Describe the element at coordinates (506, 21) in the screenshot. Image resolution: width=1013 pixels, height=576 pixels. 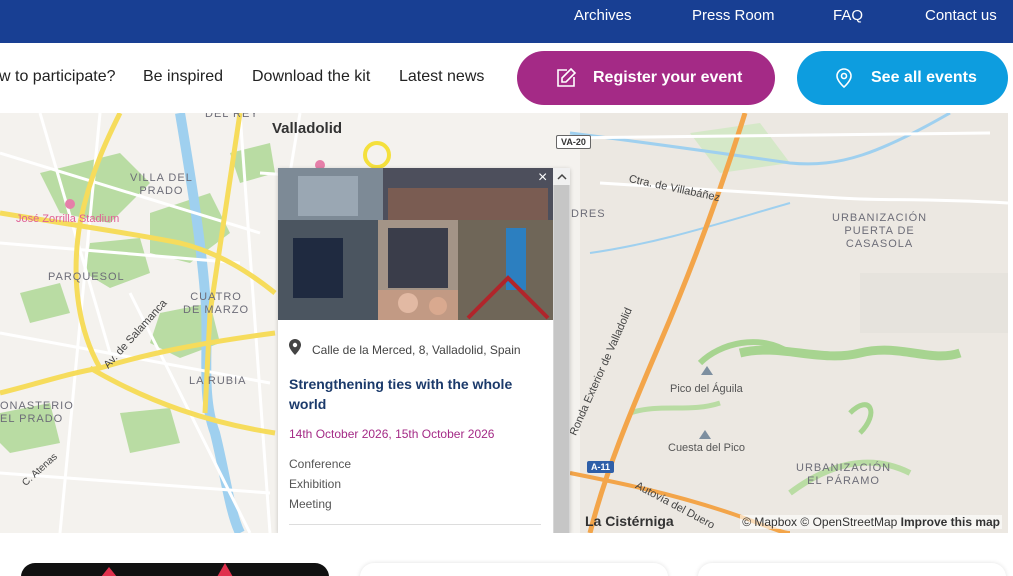
I see `top-bar: Archives Press Room FAQ Contact us` at that location.